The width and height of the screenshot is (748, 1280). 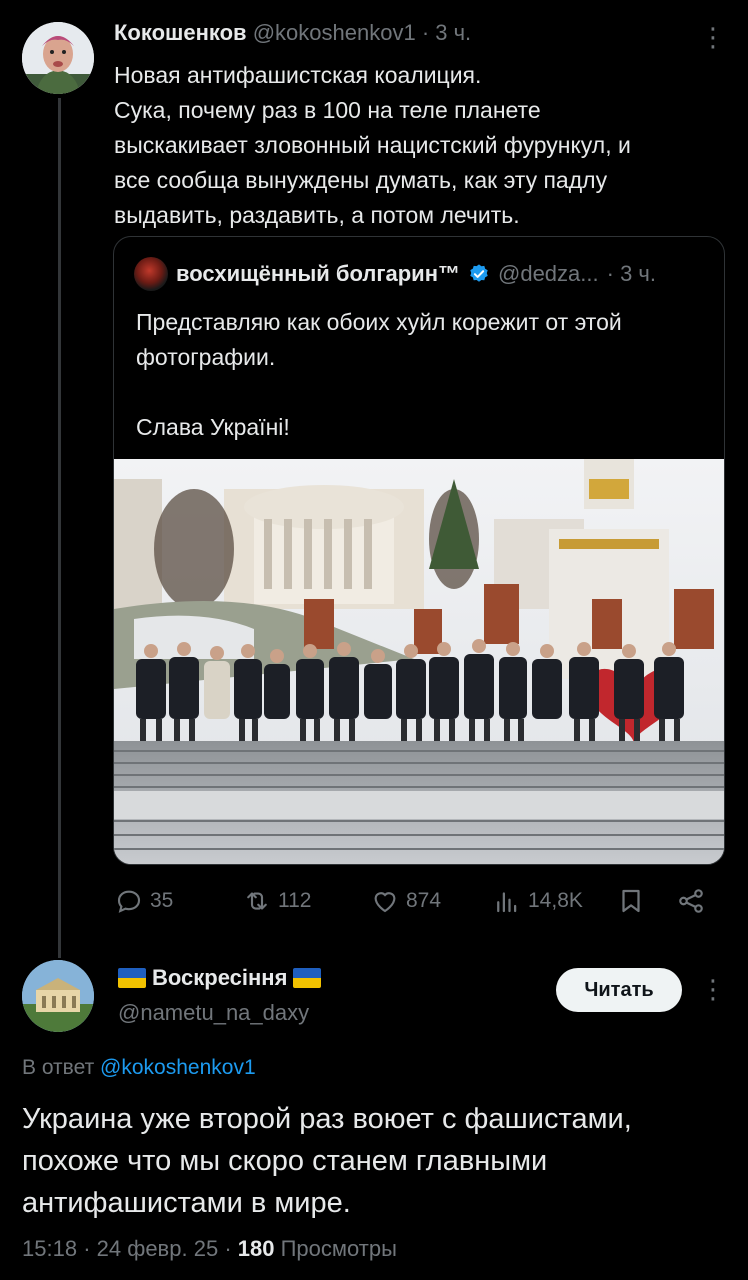 I want to click on tweet-text-line: похоже что мы скоро станем главными, so click(x=285, y=1161).